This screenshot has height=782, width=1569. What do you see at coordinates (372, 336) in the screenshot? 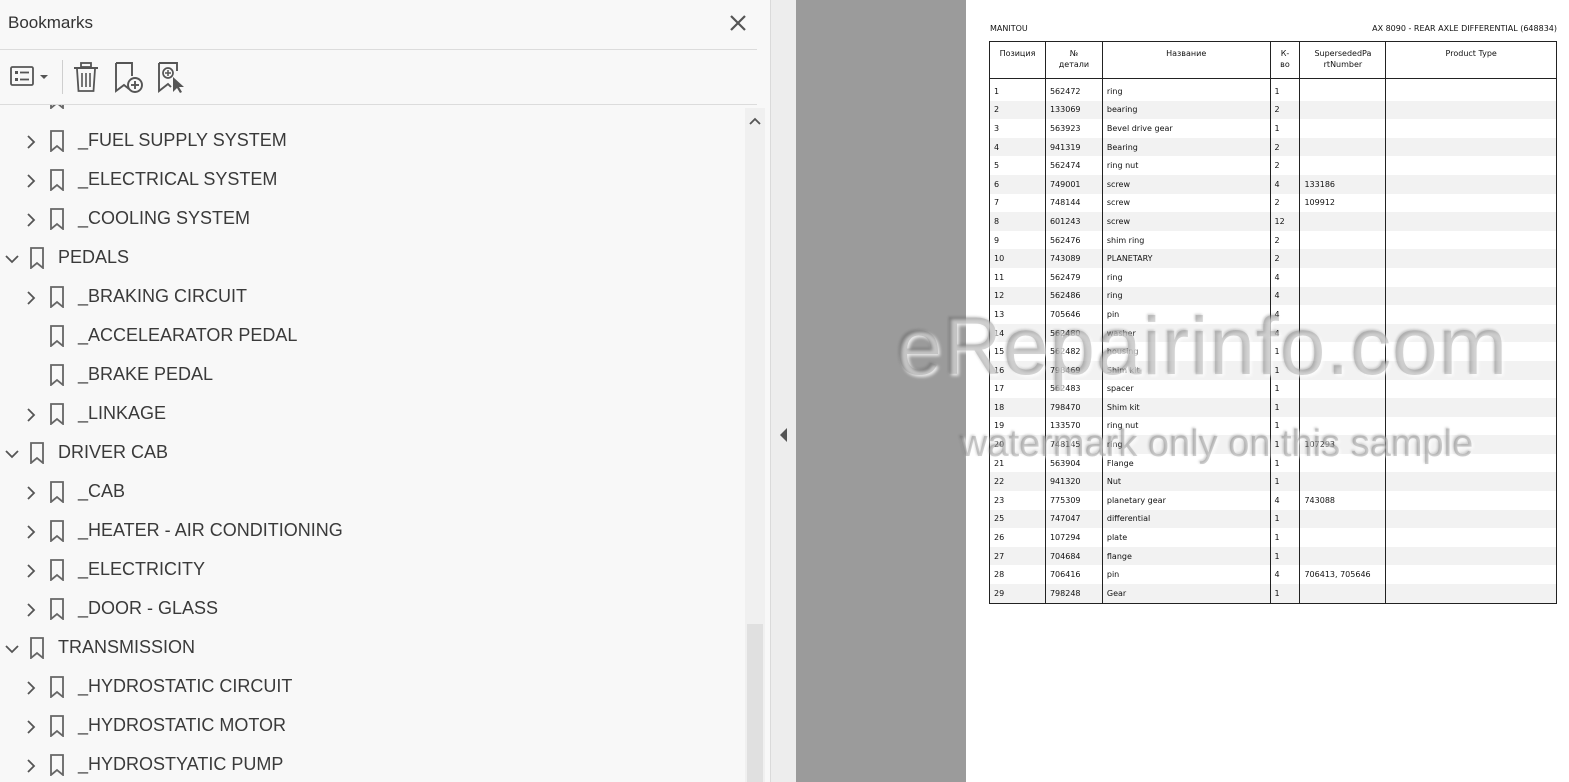
I see `bookmark-row: _ACCELEARATOR PEDAL` at bounding box center [372, 336].